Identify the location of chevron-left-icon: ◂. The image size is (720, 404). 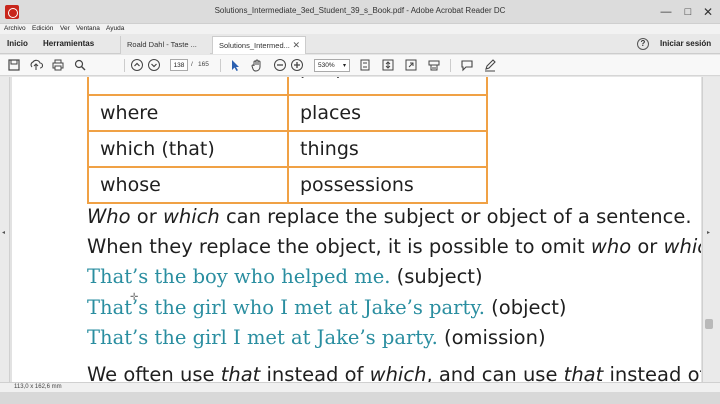
(4, 233).